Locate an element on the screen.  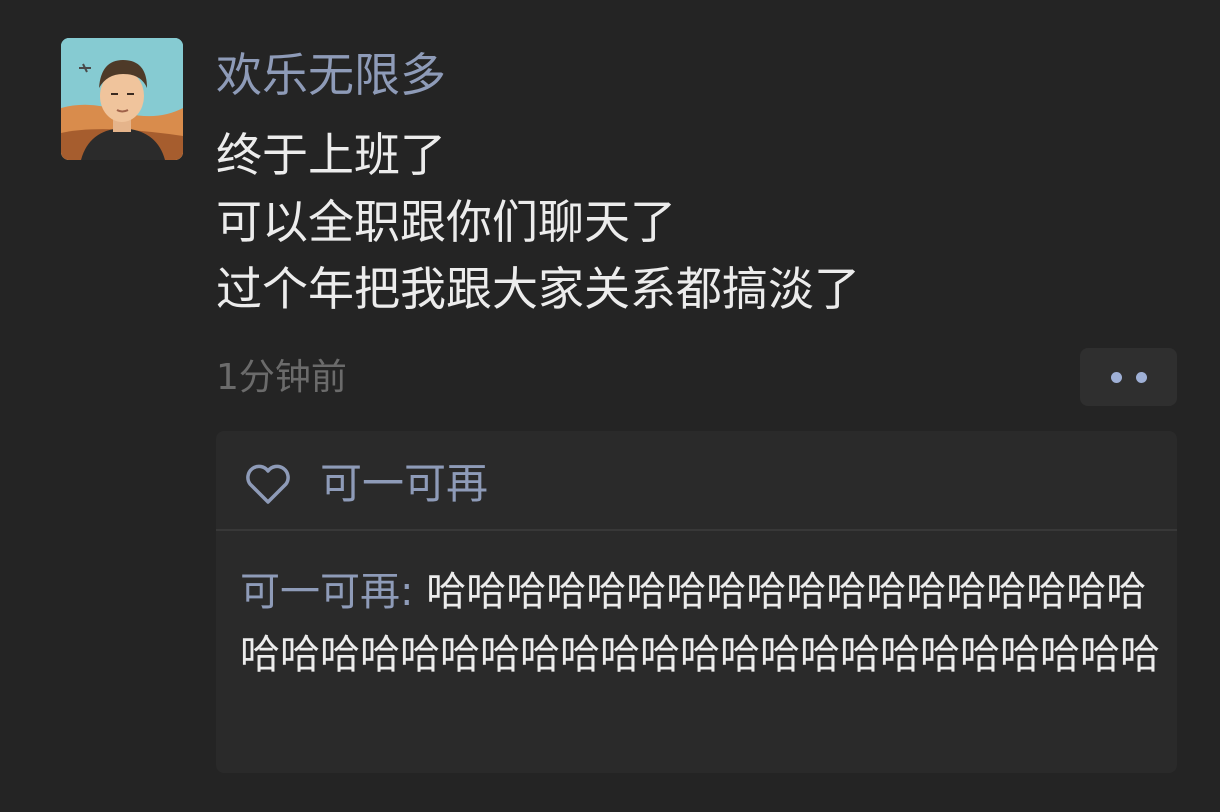
heart-outline-icon is located at coordinates (268, 484).